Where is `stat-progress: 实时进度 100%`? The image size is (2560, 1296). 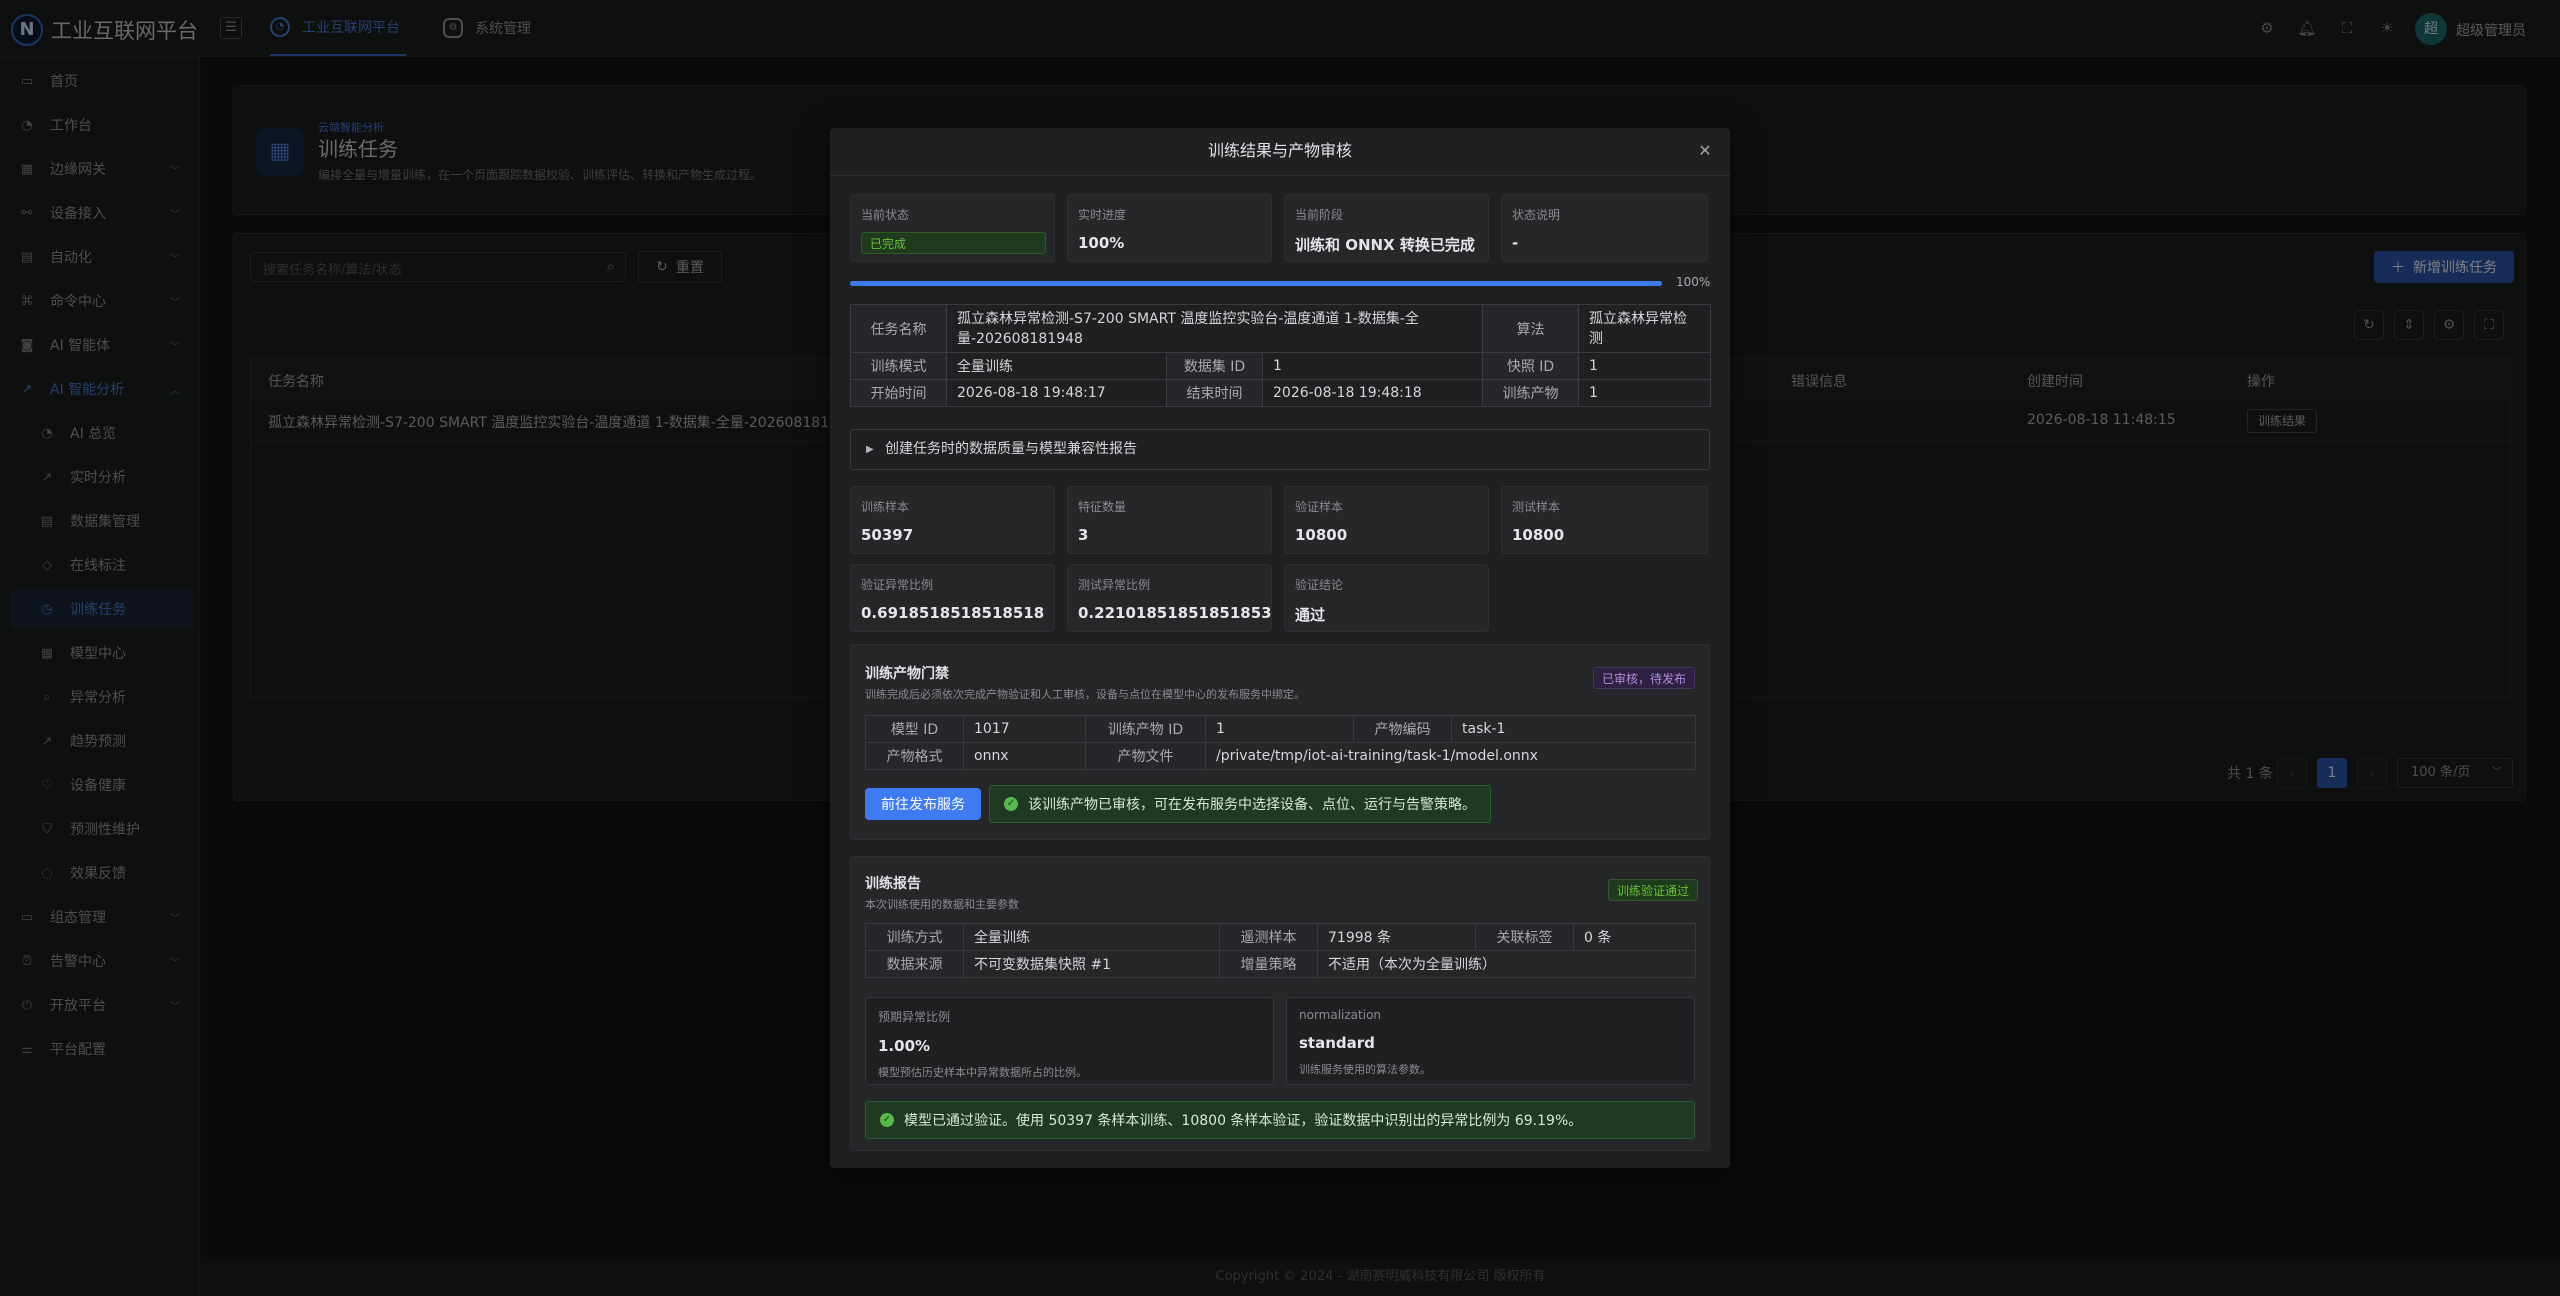 stat-progress: 实时进度 100% is located at coordinates (1169, 228).